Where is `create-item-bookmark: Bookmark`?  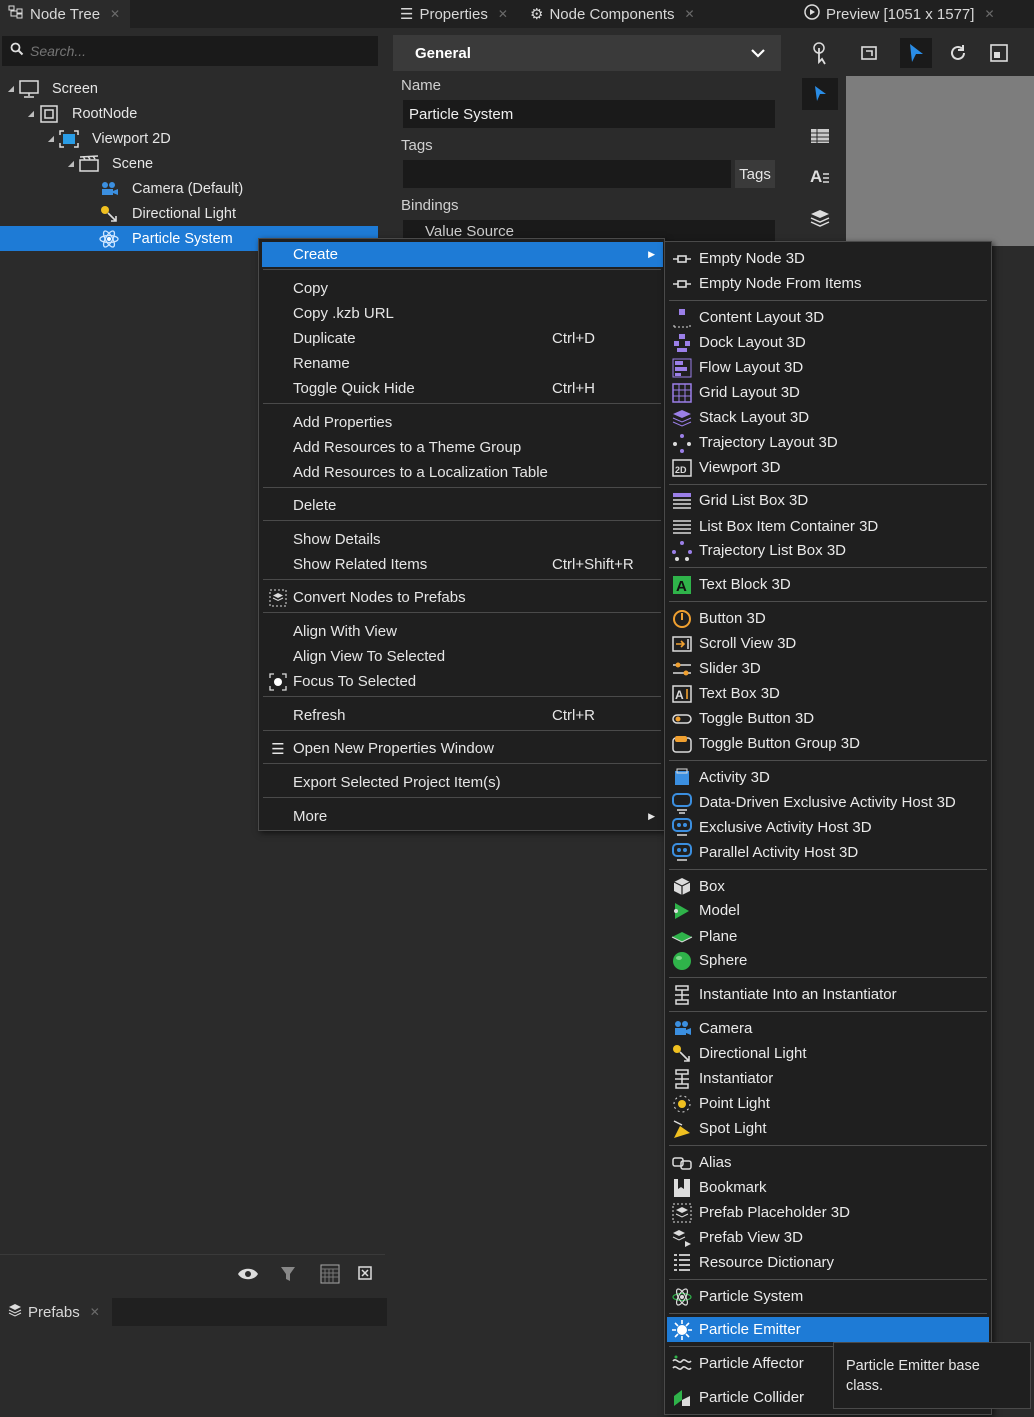 create-item-bookmark: Bookmark is located at coordinates (828, 1187).